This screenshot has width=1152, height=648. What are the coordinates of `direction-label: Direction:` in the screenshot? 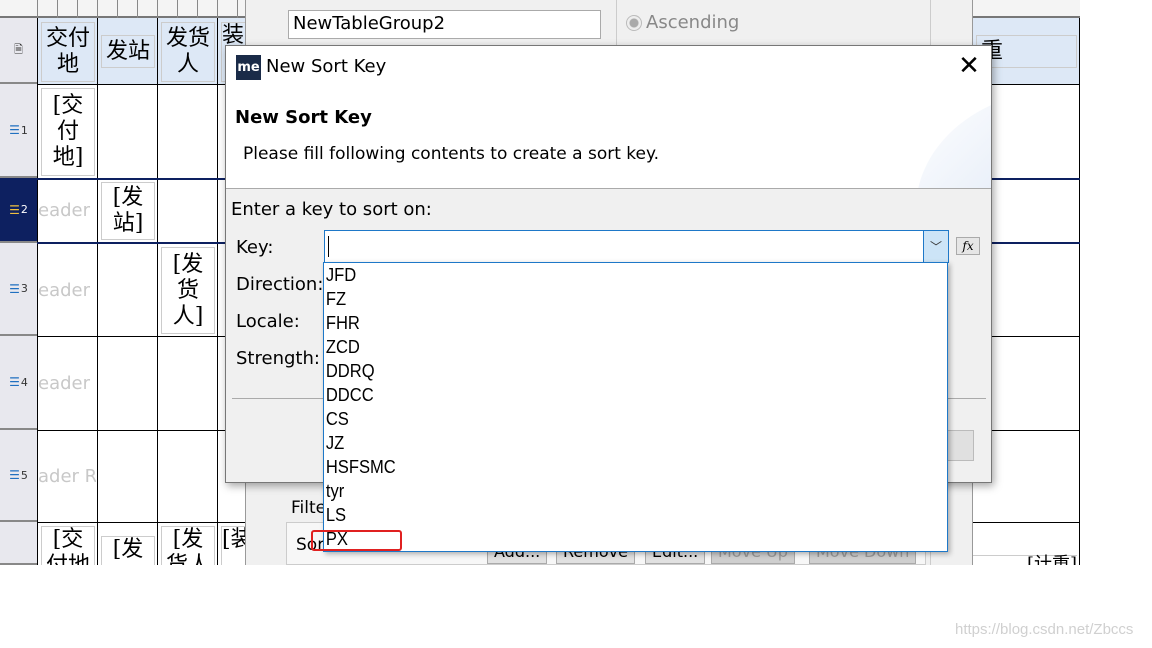 It's located at (280, 284).